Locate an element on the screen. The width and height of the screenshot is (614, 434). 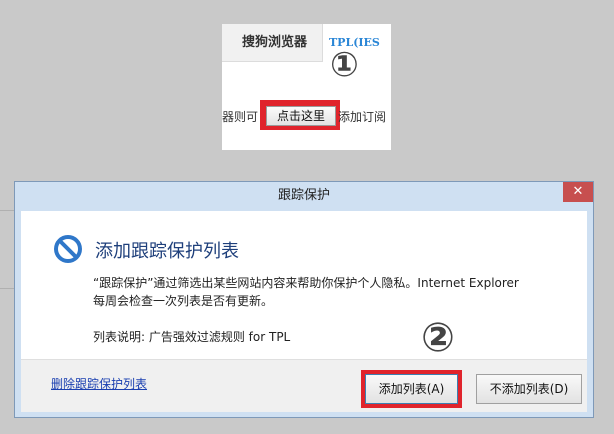
highlight-box-2: 添加列表(A) is located at coordinates (411, 389).